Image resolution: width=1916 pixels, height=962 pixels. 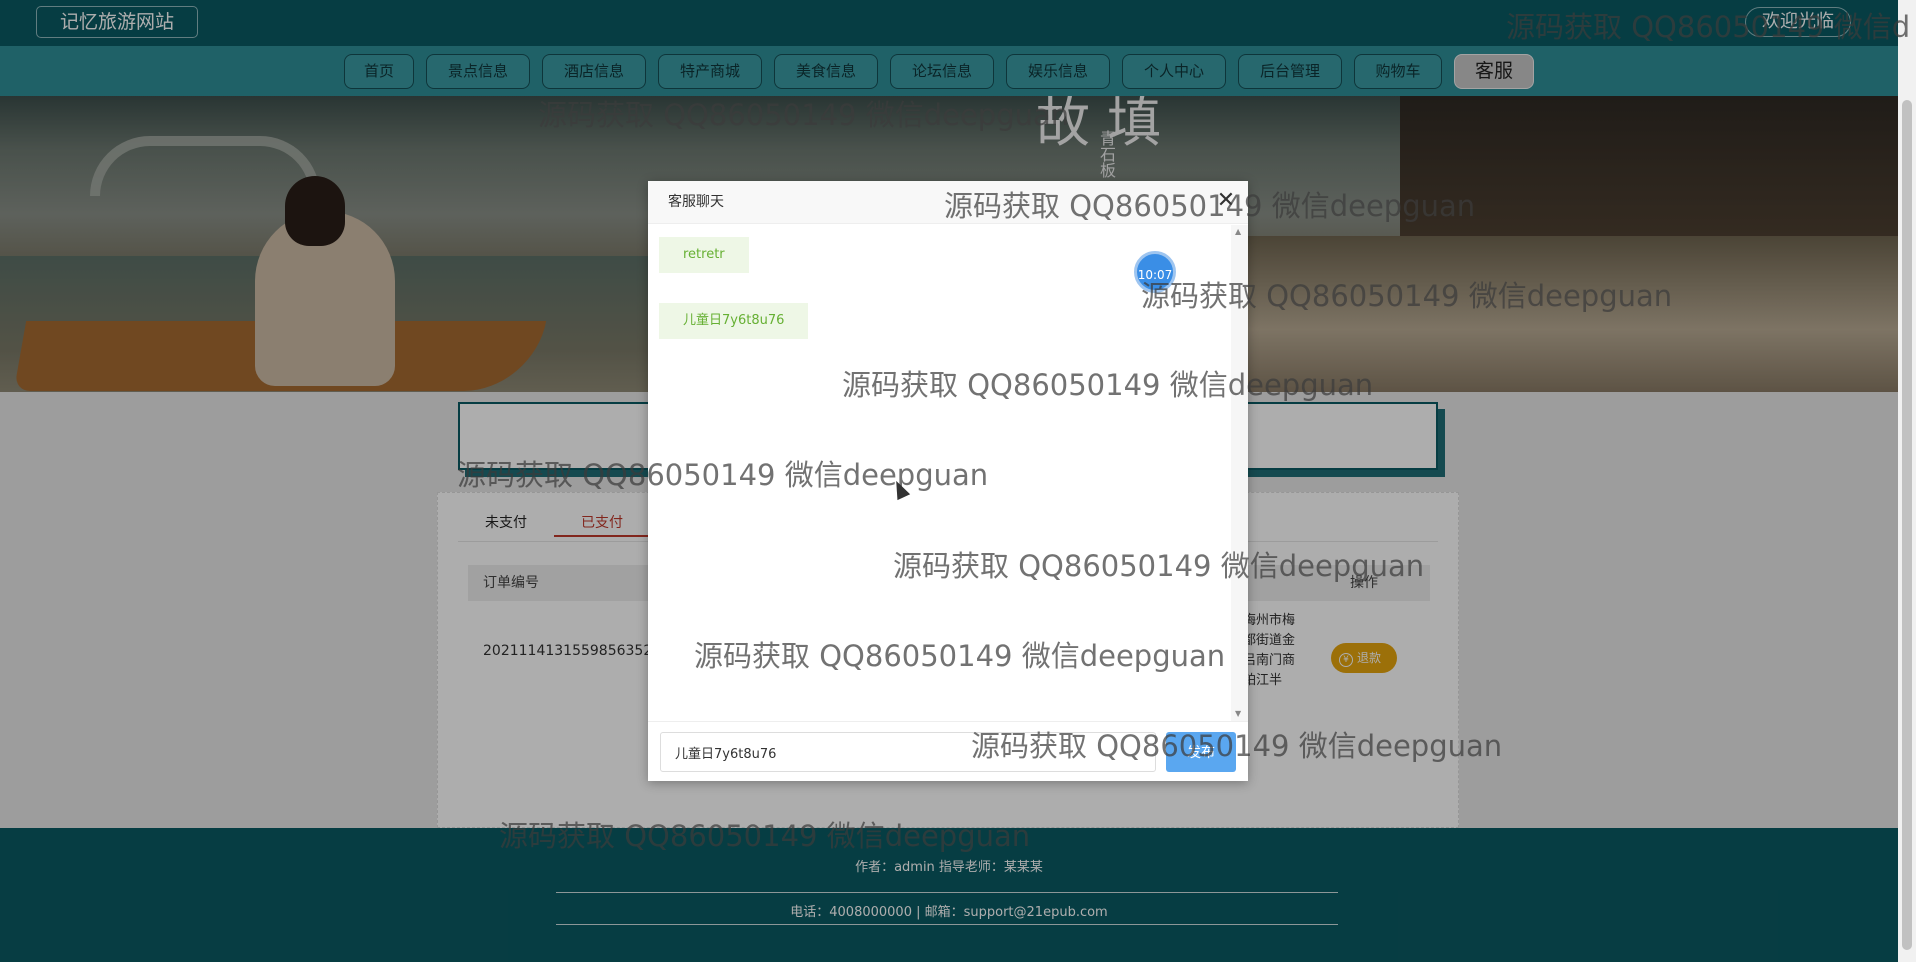 I want to click on chat-title: 客服聊天, so click(x=696, y=202).